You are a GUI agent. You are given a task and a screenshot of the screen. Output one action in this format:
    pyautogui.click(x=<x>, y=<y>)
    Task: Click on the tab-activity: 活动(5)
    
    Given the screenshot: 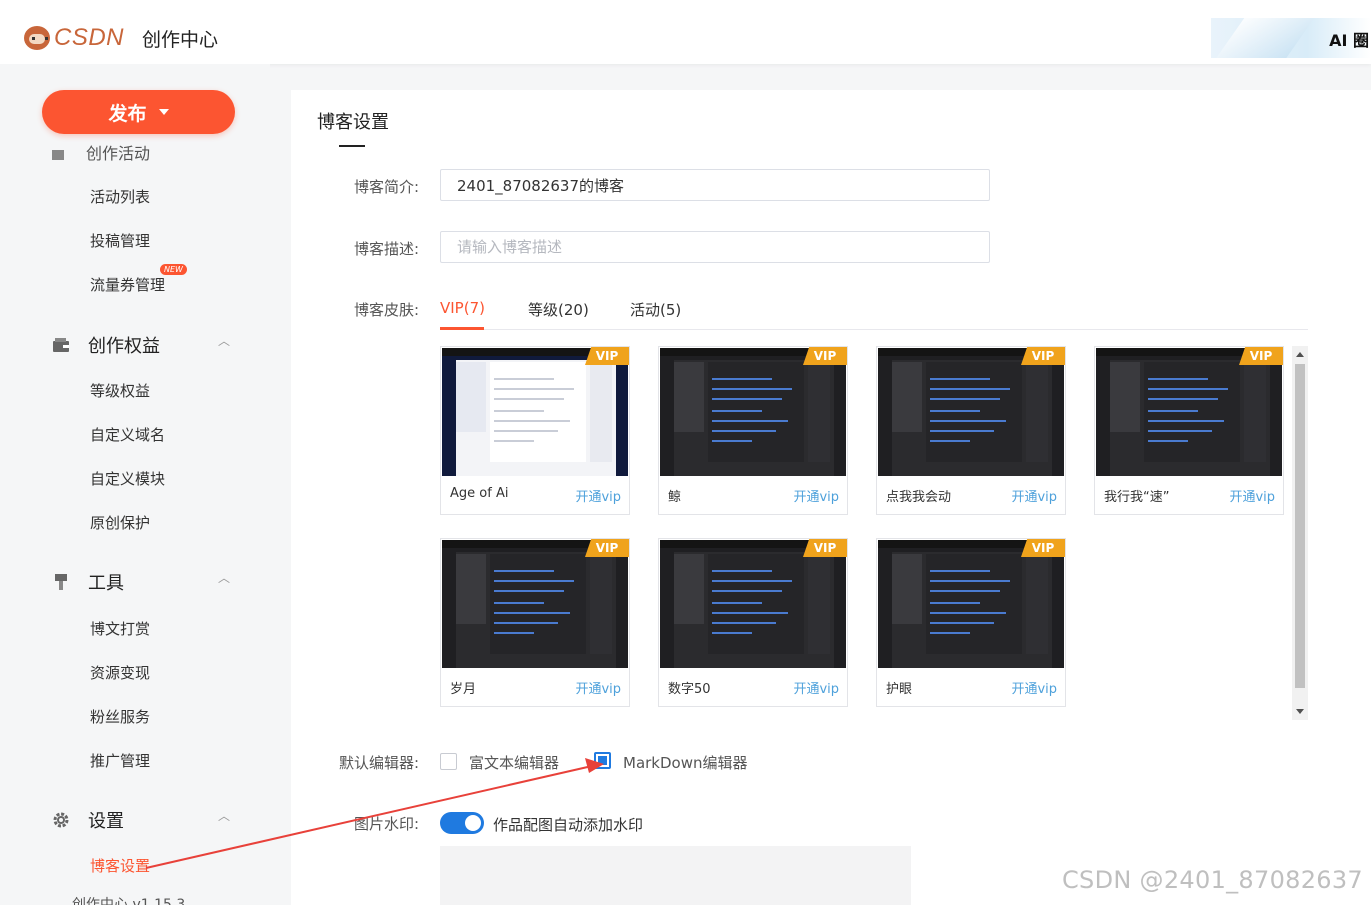 What is the action you would take?
    pyautogui.click(x=655, y=309)
    